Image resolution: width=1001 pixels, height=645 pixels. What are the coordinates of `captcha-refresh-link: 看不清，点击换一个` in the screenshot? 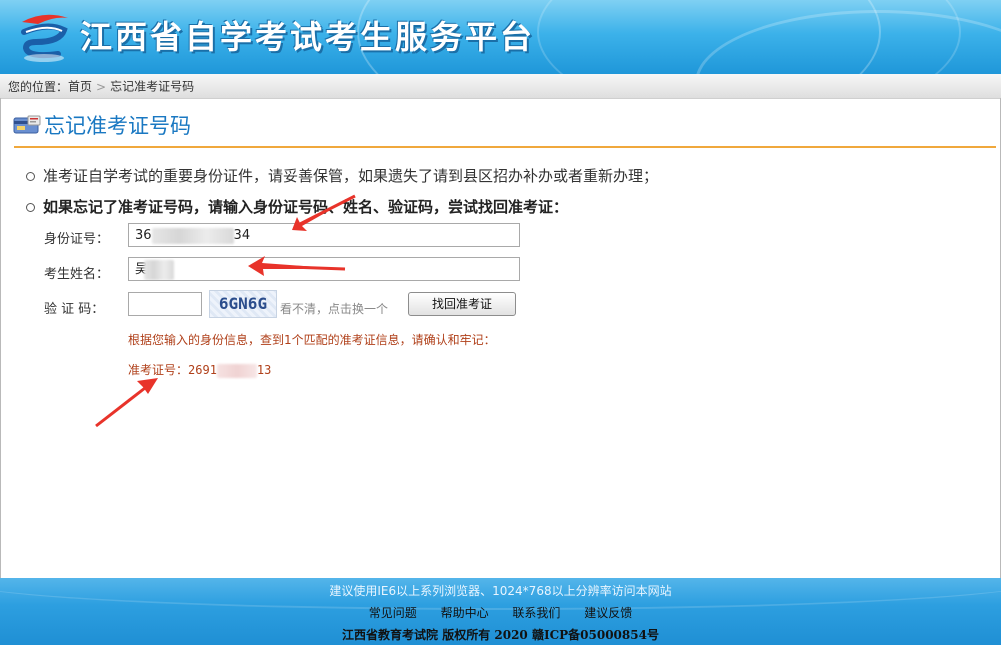 It's located at (334, 308).